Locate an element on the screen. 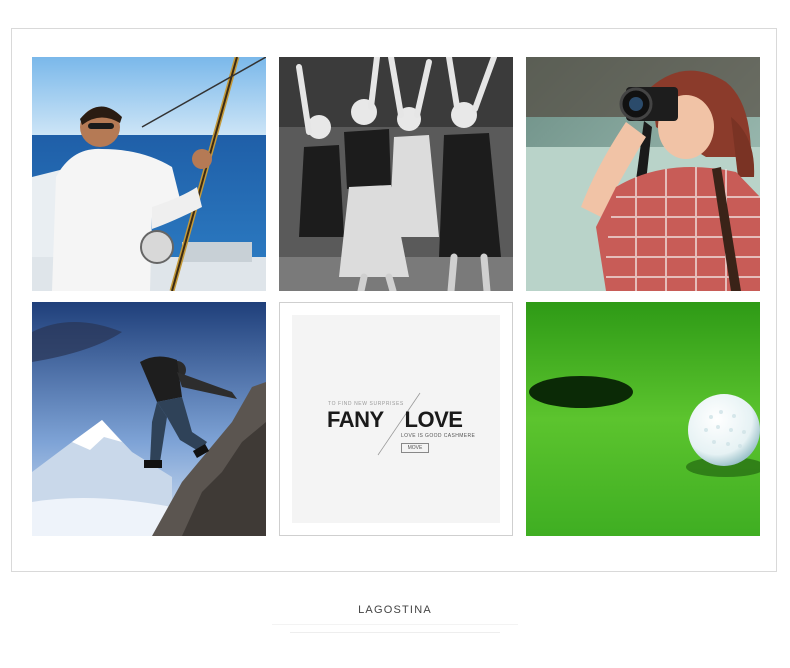 This screenshot has width=790, height=668. photo-photographer is located at coordinates (643, 174).